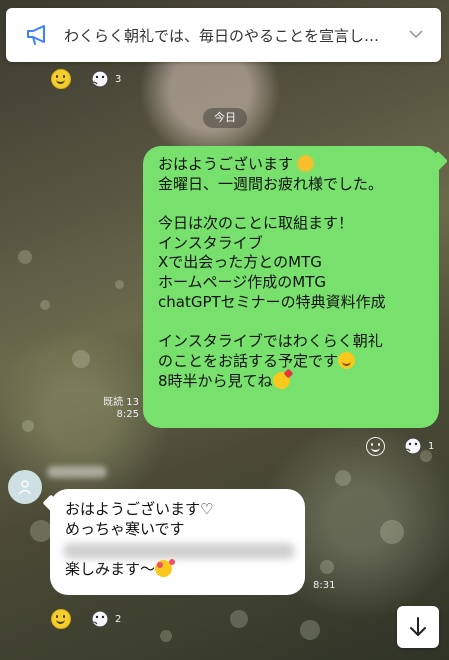  Describe the element at coordinates (127, 414) in the screenshot. I see `message-time: 8:25` at that location.